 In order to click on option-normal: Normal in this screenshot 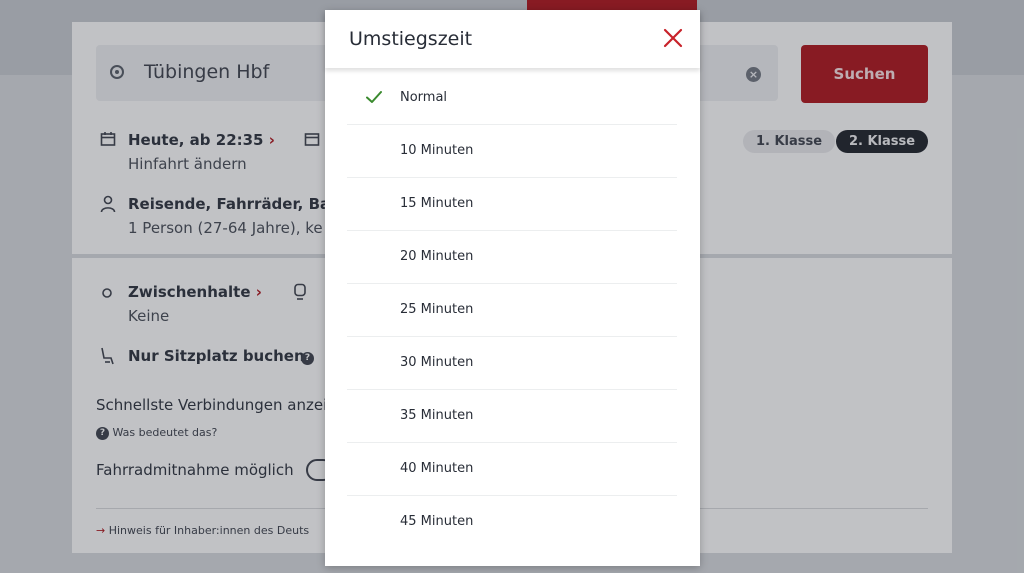, I will do `click(512, 98)`.